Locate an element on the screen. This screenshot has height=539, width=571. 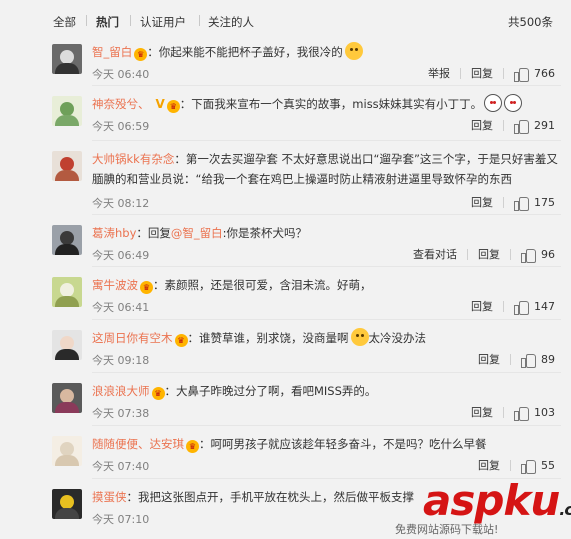
comment-username: 随随便便、达安琪 is located at coordinates (138, 444).